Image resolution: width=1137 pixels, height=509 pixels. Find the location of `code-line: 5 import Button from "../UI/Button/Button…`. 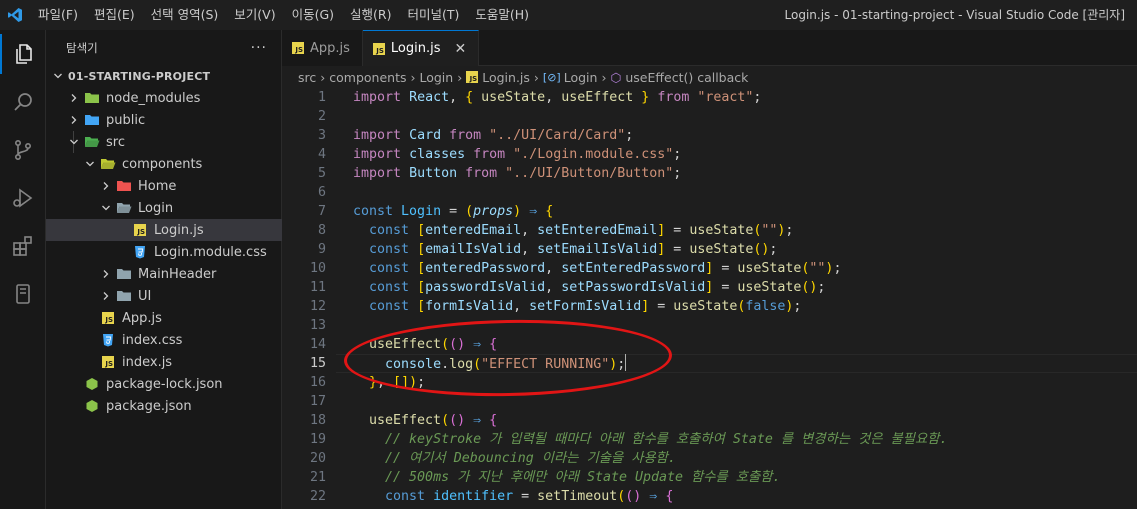

code-line: 5 import Button from "../UI/Button/Button… is located at coordinates (709, 173).